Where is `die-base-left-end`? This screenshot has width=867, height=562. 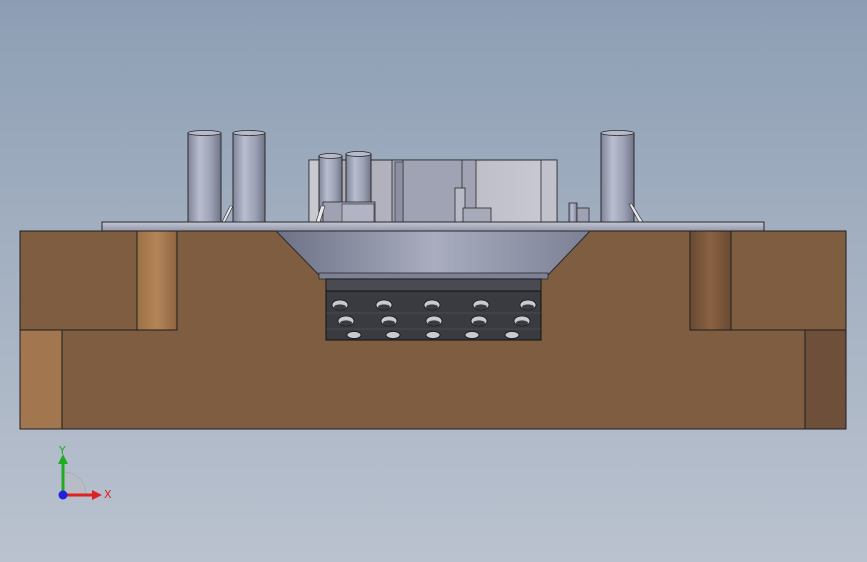 die-base-left-end is located at coordinates (41, 379).